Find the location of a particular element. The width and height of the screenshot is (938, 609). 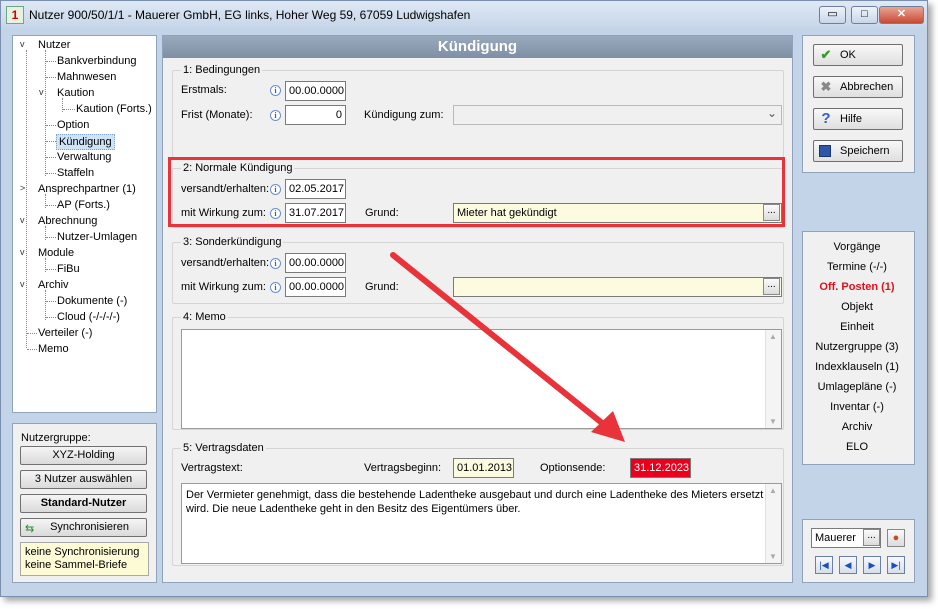

erstmals-input: 00.00.0000 is located at coordinates (315, 91).